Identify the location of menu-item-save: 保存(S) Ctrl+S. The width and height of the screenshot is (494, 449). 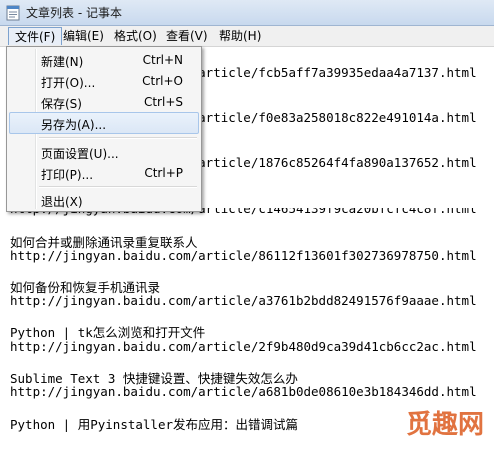
(104, 102).